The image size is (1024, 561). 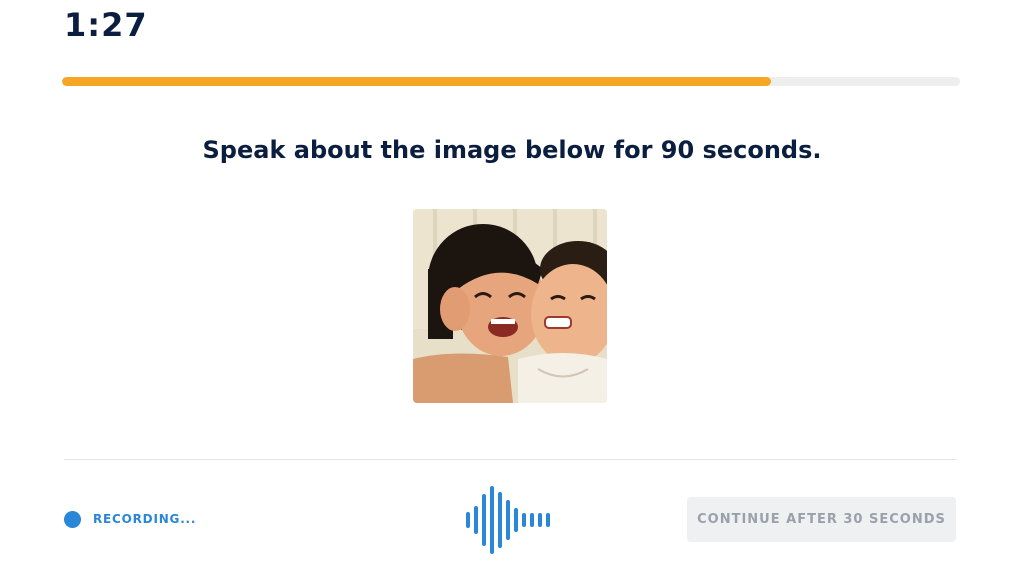 I want to click on waveform-bars, so click(x=508, y=520).